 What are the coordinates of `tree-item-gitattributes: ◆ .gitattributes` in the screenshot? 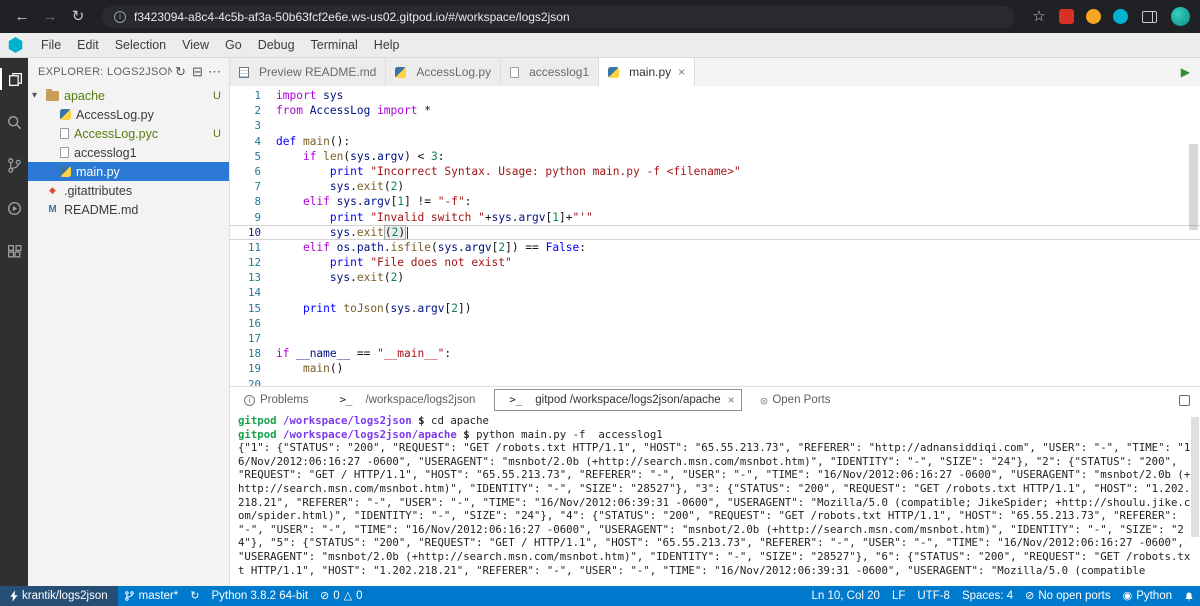 It's located at (128, 190).